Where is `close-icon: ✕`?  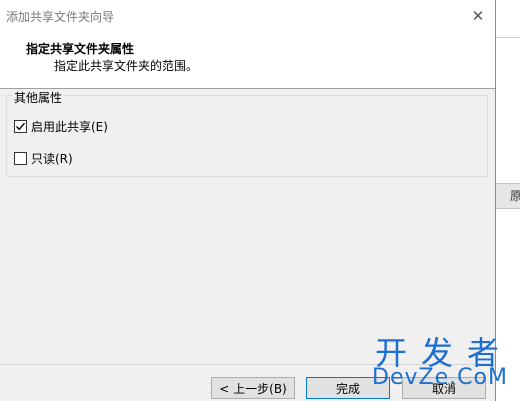
close-icon: ✕ is located at coordinates (478, 16).